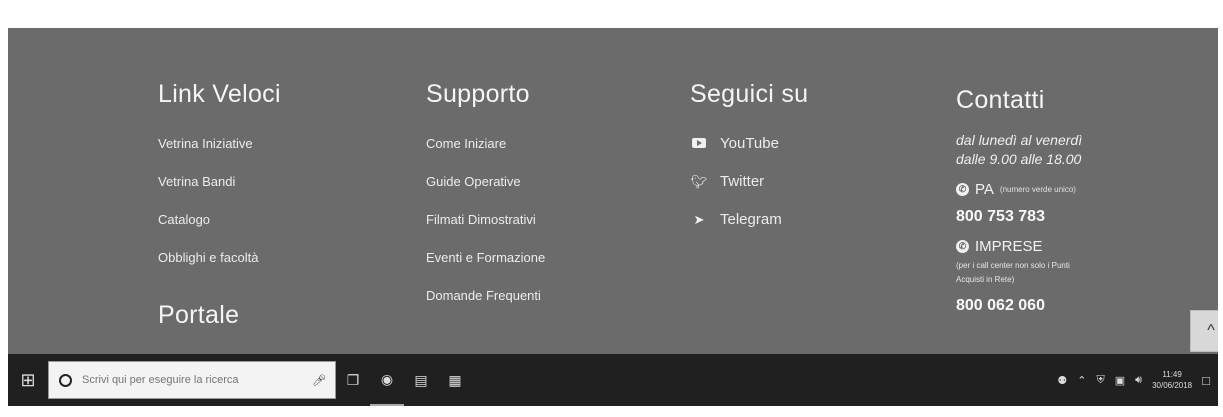 Image resolution: width=1223 pixels, height=417 pixels. Describe the element at coordinates (1211, 330) in the screenshot. I see `chevron-up-icon: ^` at that location.